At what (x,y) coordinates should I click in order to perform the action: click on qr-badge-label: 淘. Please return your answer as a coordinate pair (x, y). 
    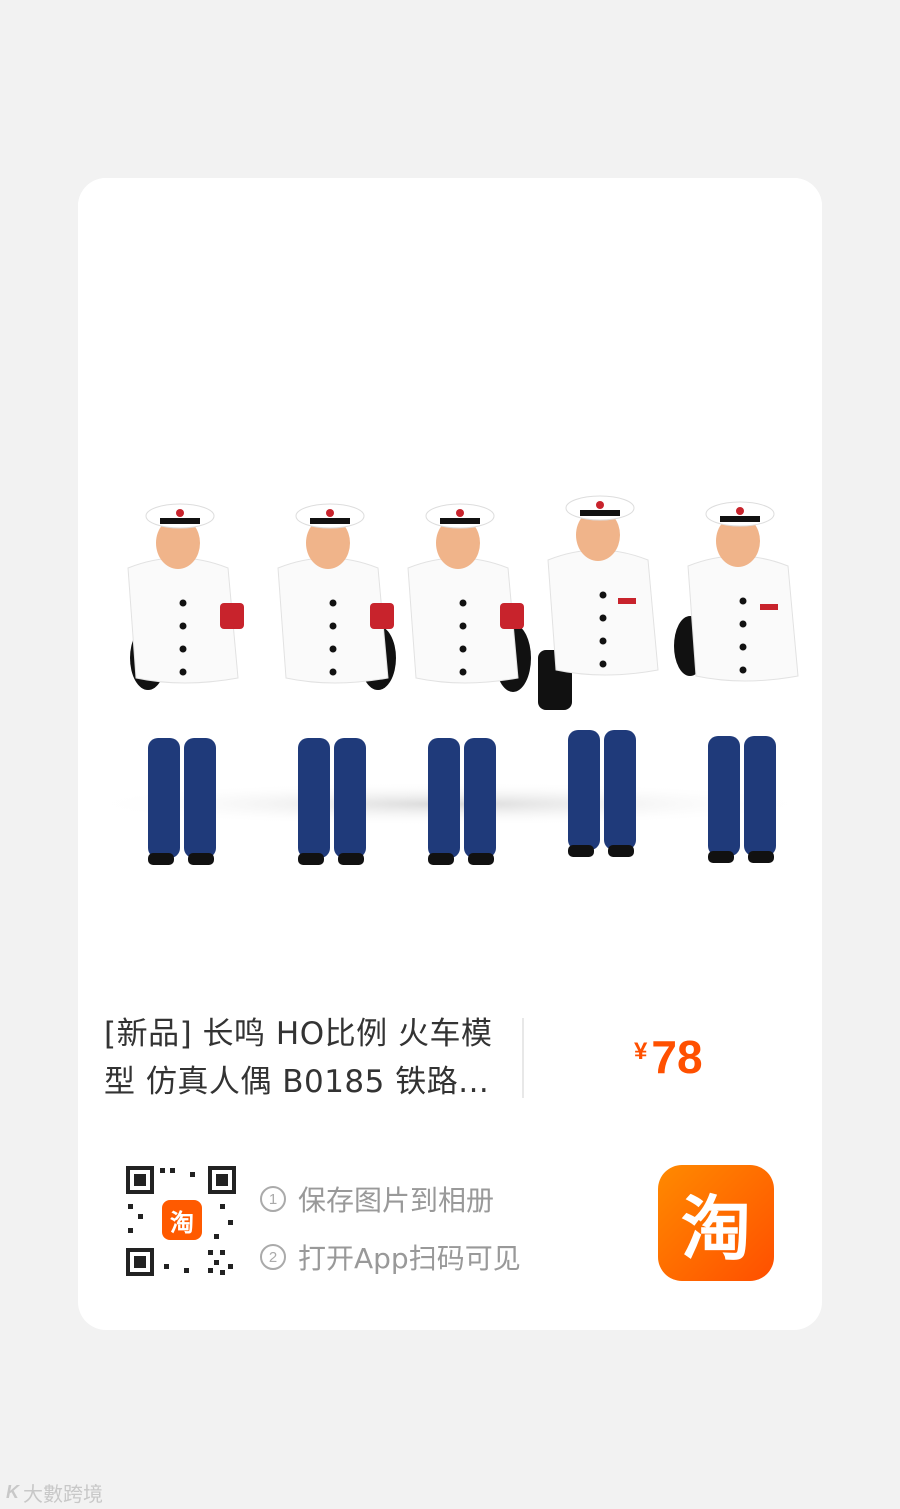
    Looking at the image, I should click on (182, 1222).